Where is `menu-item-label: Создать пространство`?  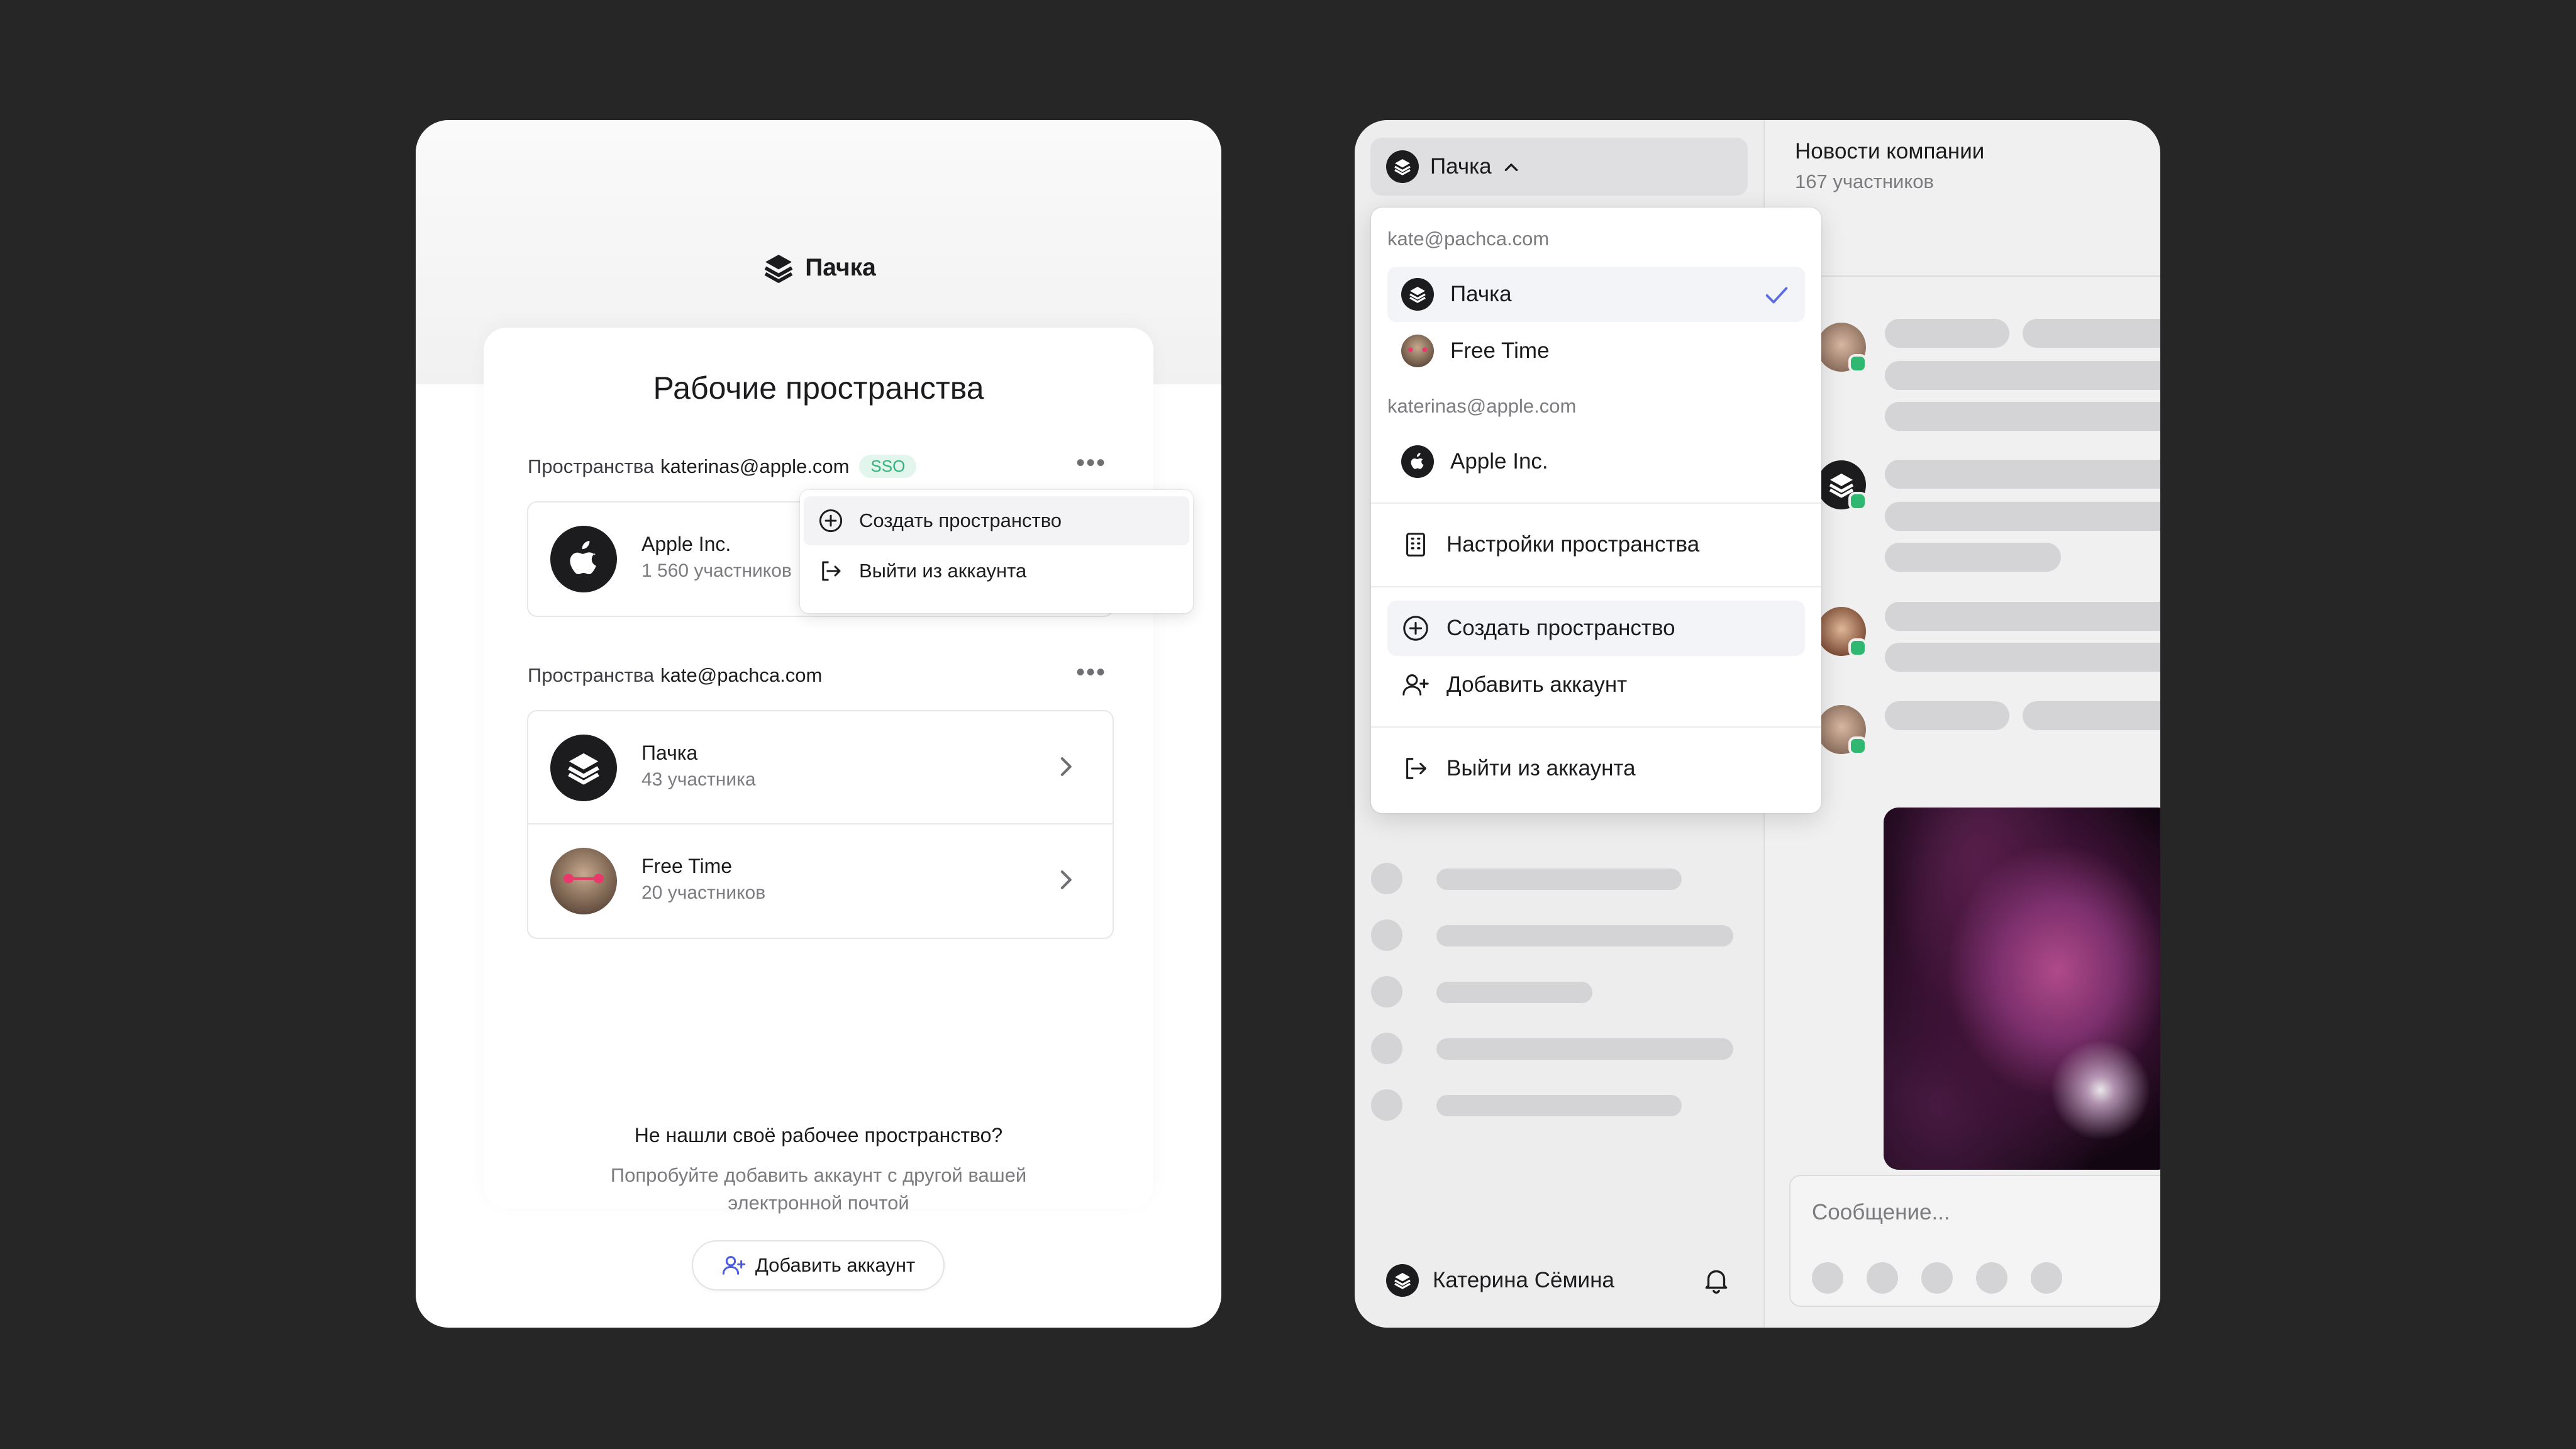
menu-item-label: Создать пространство is located at coordinates (960, 520).